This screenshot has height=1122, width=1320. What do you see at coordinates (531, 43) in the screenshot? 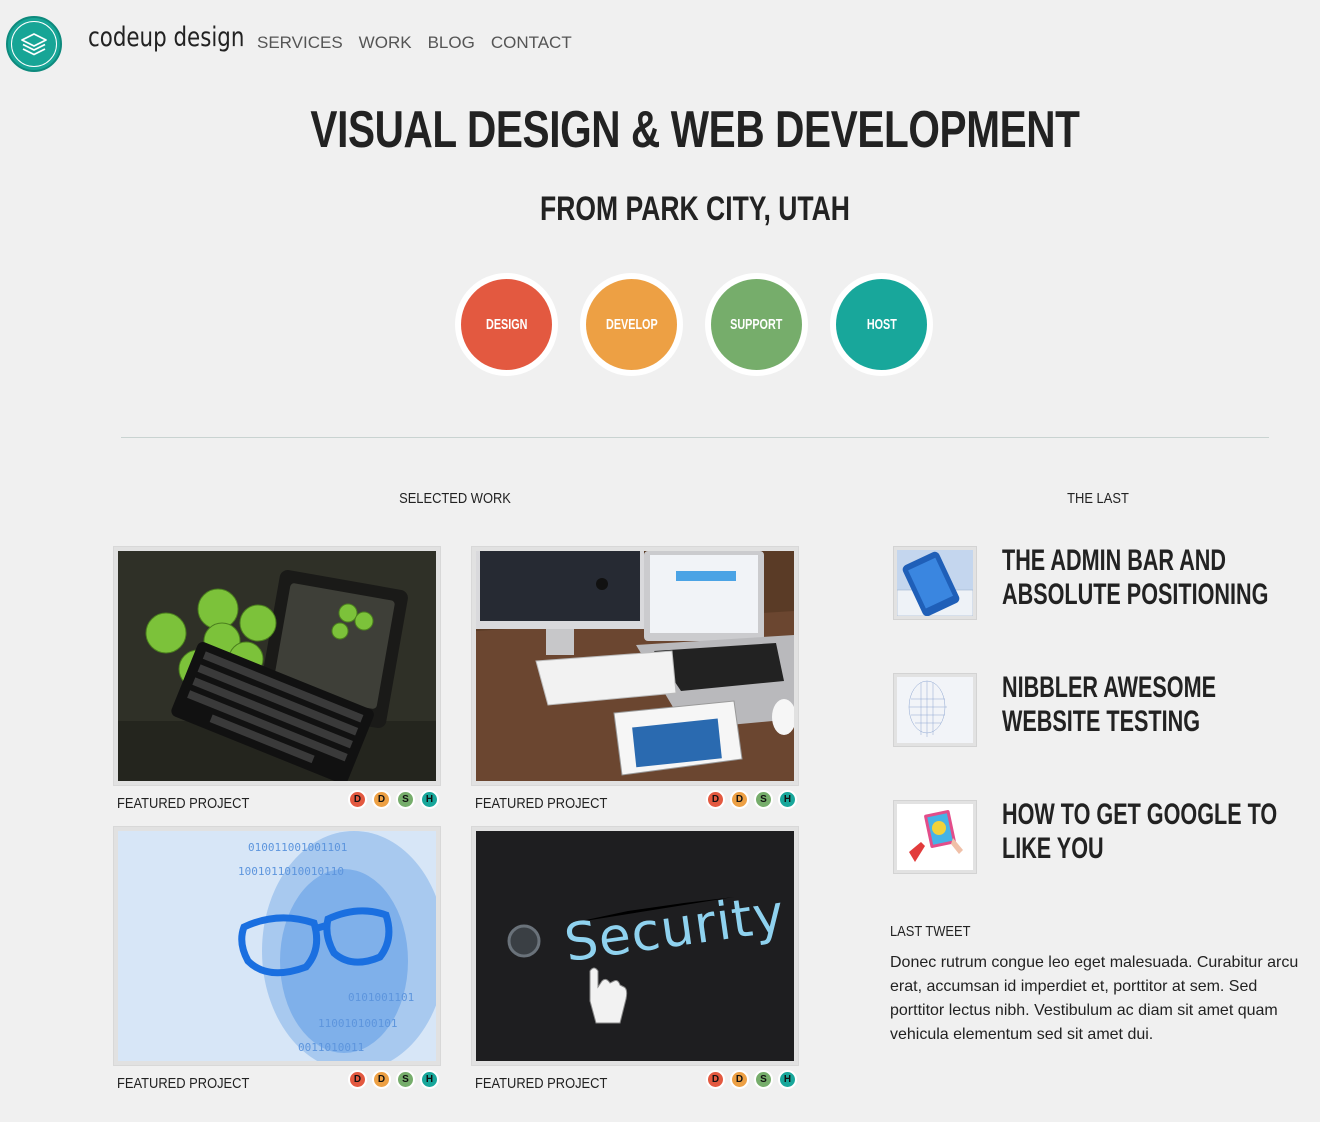
I see `nav-contact: CONTACT` at bounding box center [531, 43].